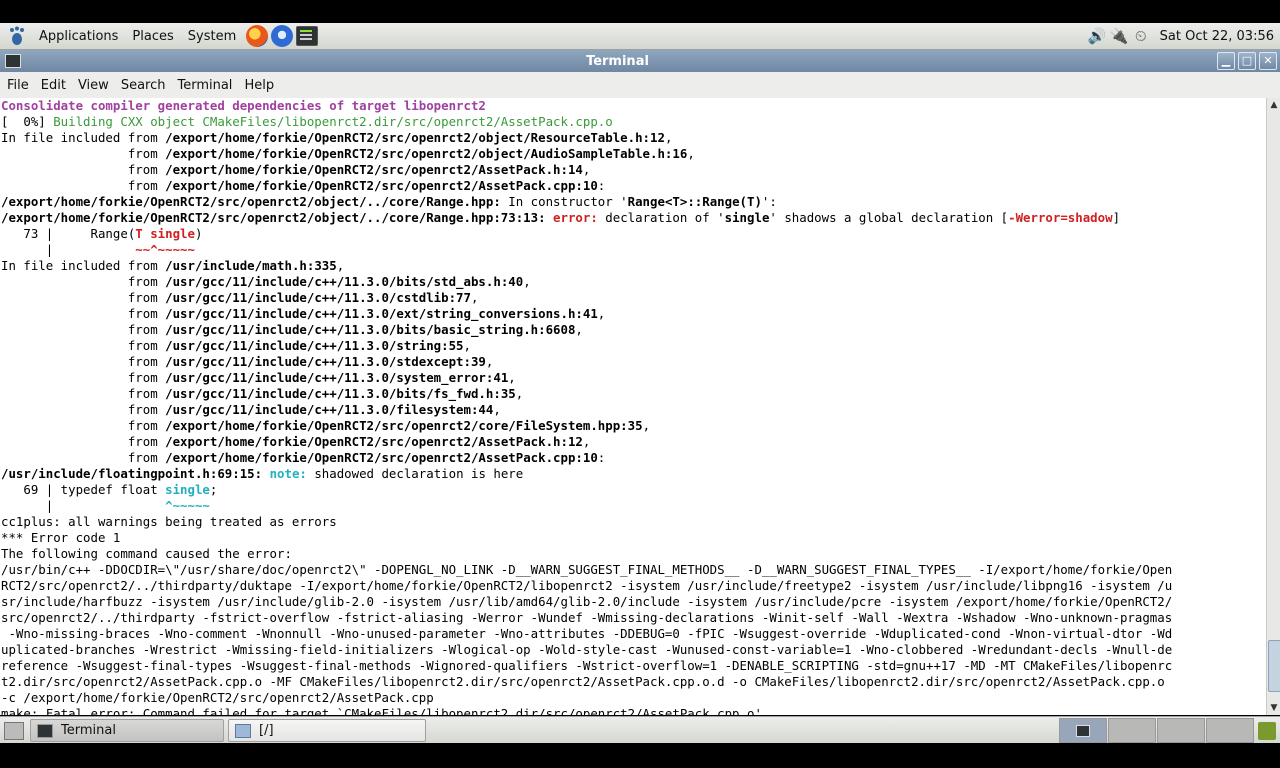 The image size is (1280, 768). I want to click on taskbar-item-folder: [/], so click(327, 730).